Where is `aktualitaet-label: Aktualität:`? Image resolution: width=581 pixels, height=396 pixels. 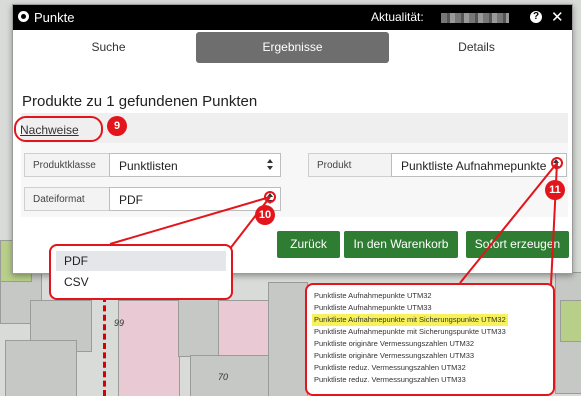
aktualitaet-label: Aktualität: is located at coordinates (397, 17).